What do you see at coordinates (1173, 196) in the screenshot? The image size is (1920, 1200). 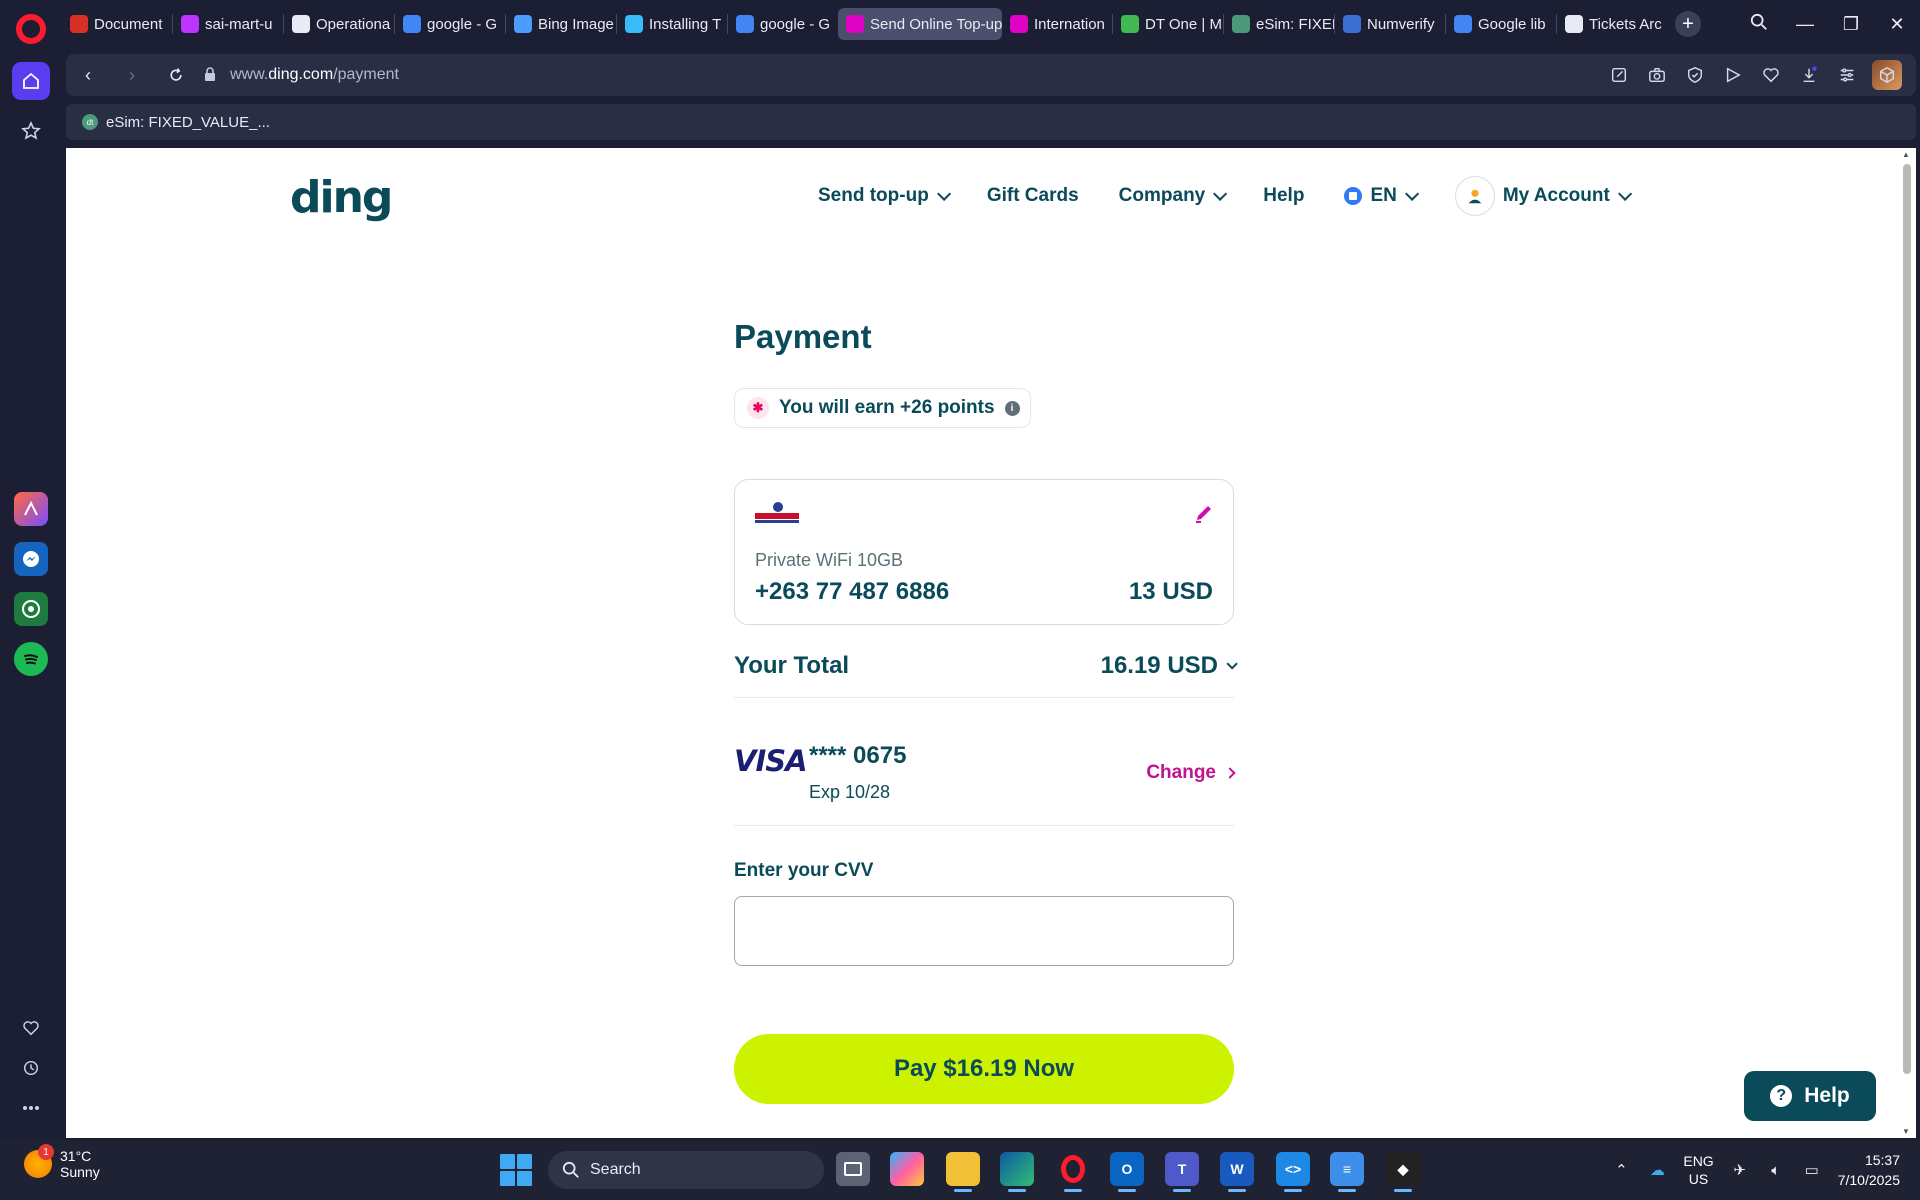 I see `nav-company: Company` at bounding box center [1173, 196].